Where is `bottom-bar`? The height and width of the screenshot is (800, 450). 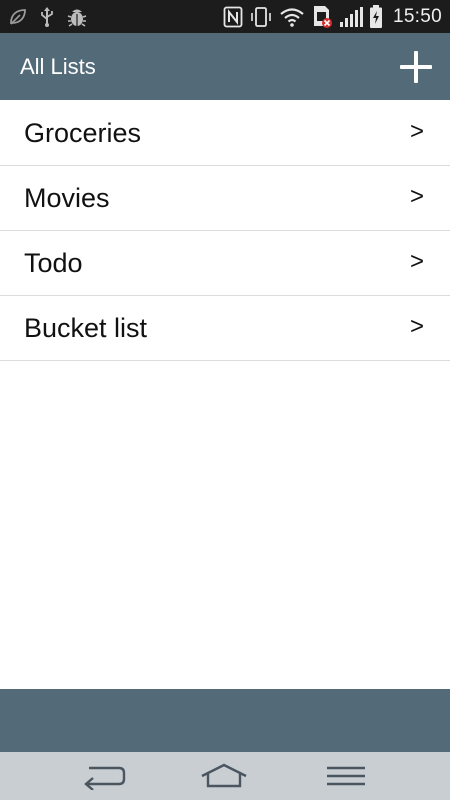
bottom-bar is located at coordinates (225, 720).